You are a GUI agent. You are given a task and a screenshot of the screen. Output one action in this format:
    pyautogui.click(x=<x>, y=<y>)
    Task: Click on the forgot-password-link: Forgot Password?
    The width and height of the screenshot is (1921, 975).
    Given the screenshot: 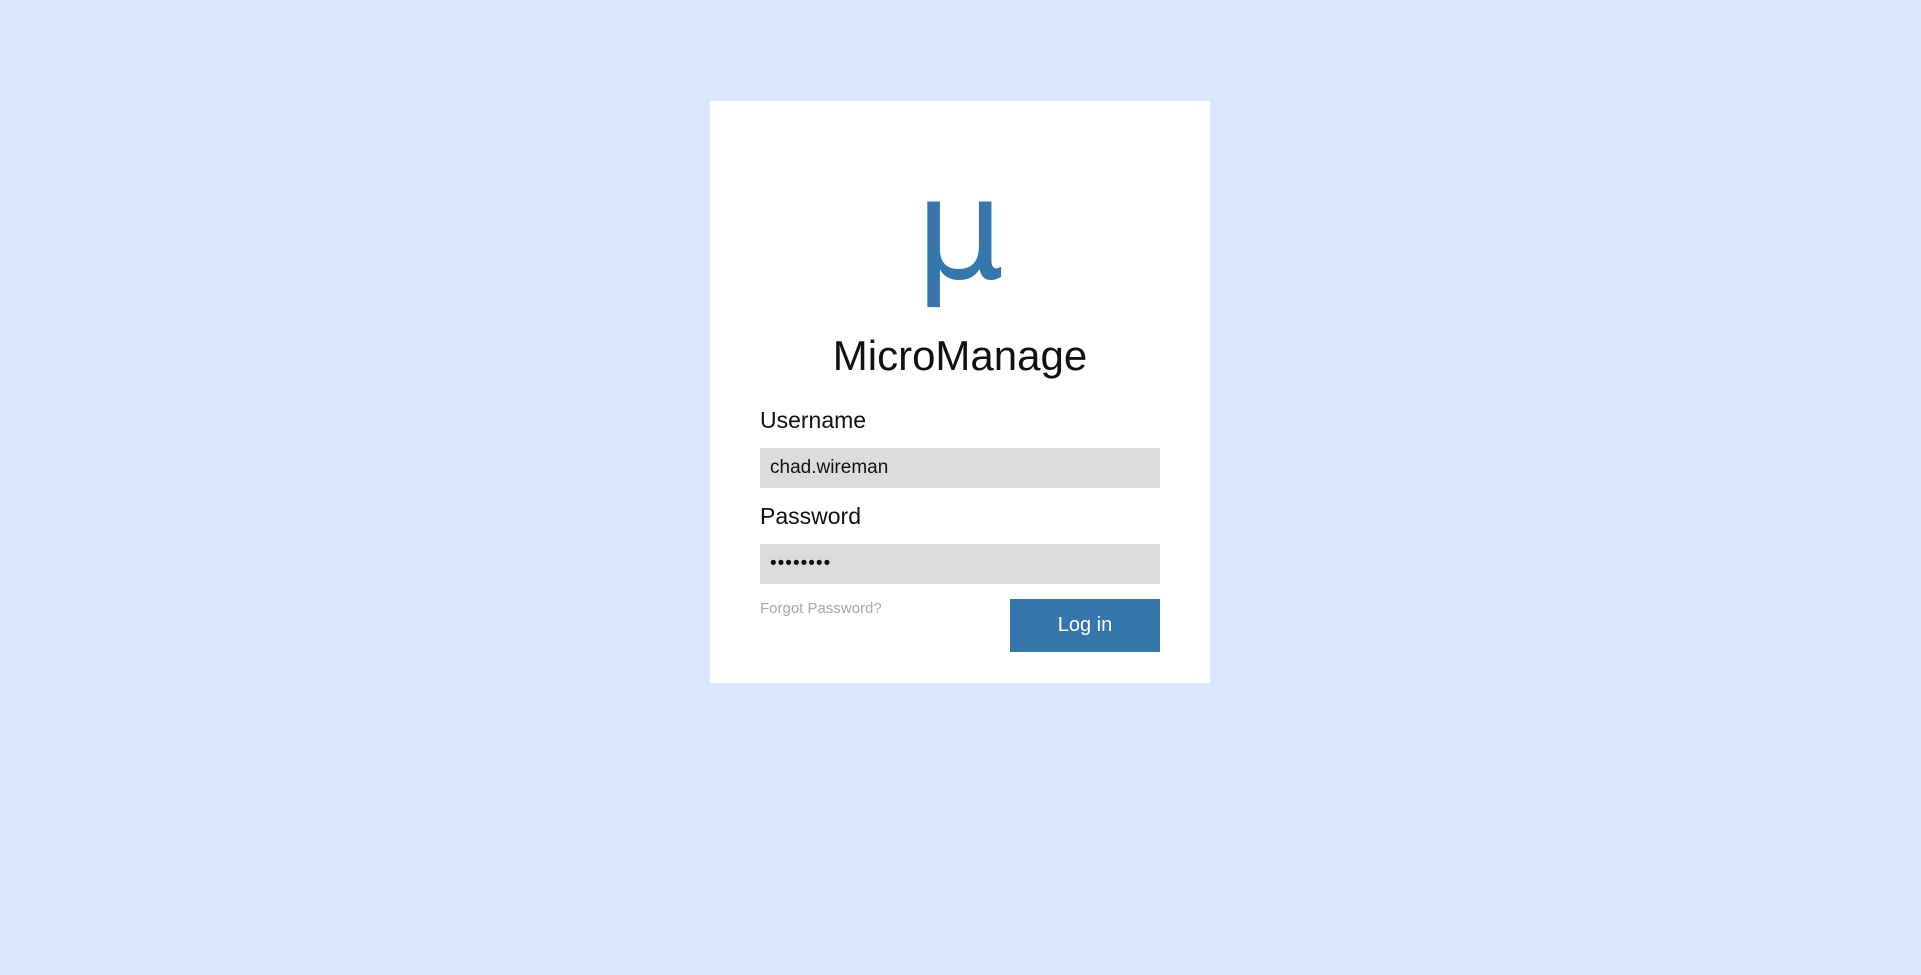 What is the action you would take?
    pyautogui.click(x=821, y=609)
    